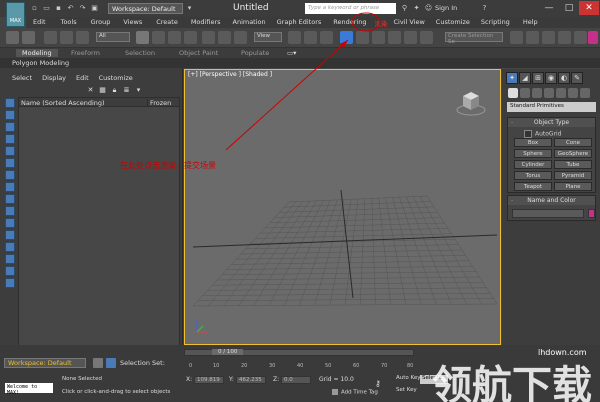  I want to click on tab-modeling: Modeling, so click(37, 53).